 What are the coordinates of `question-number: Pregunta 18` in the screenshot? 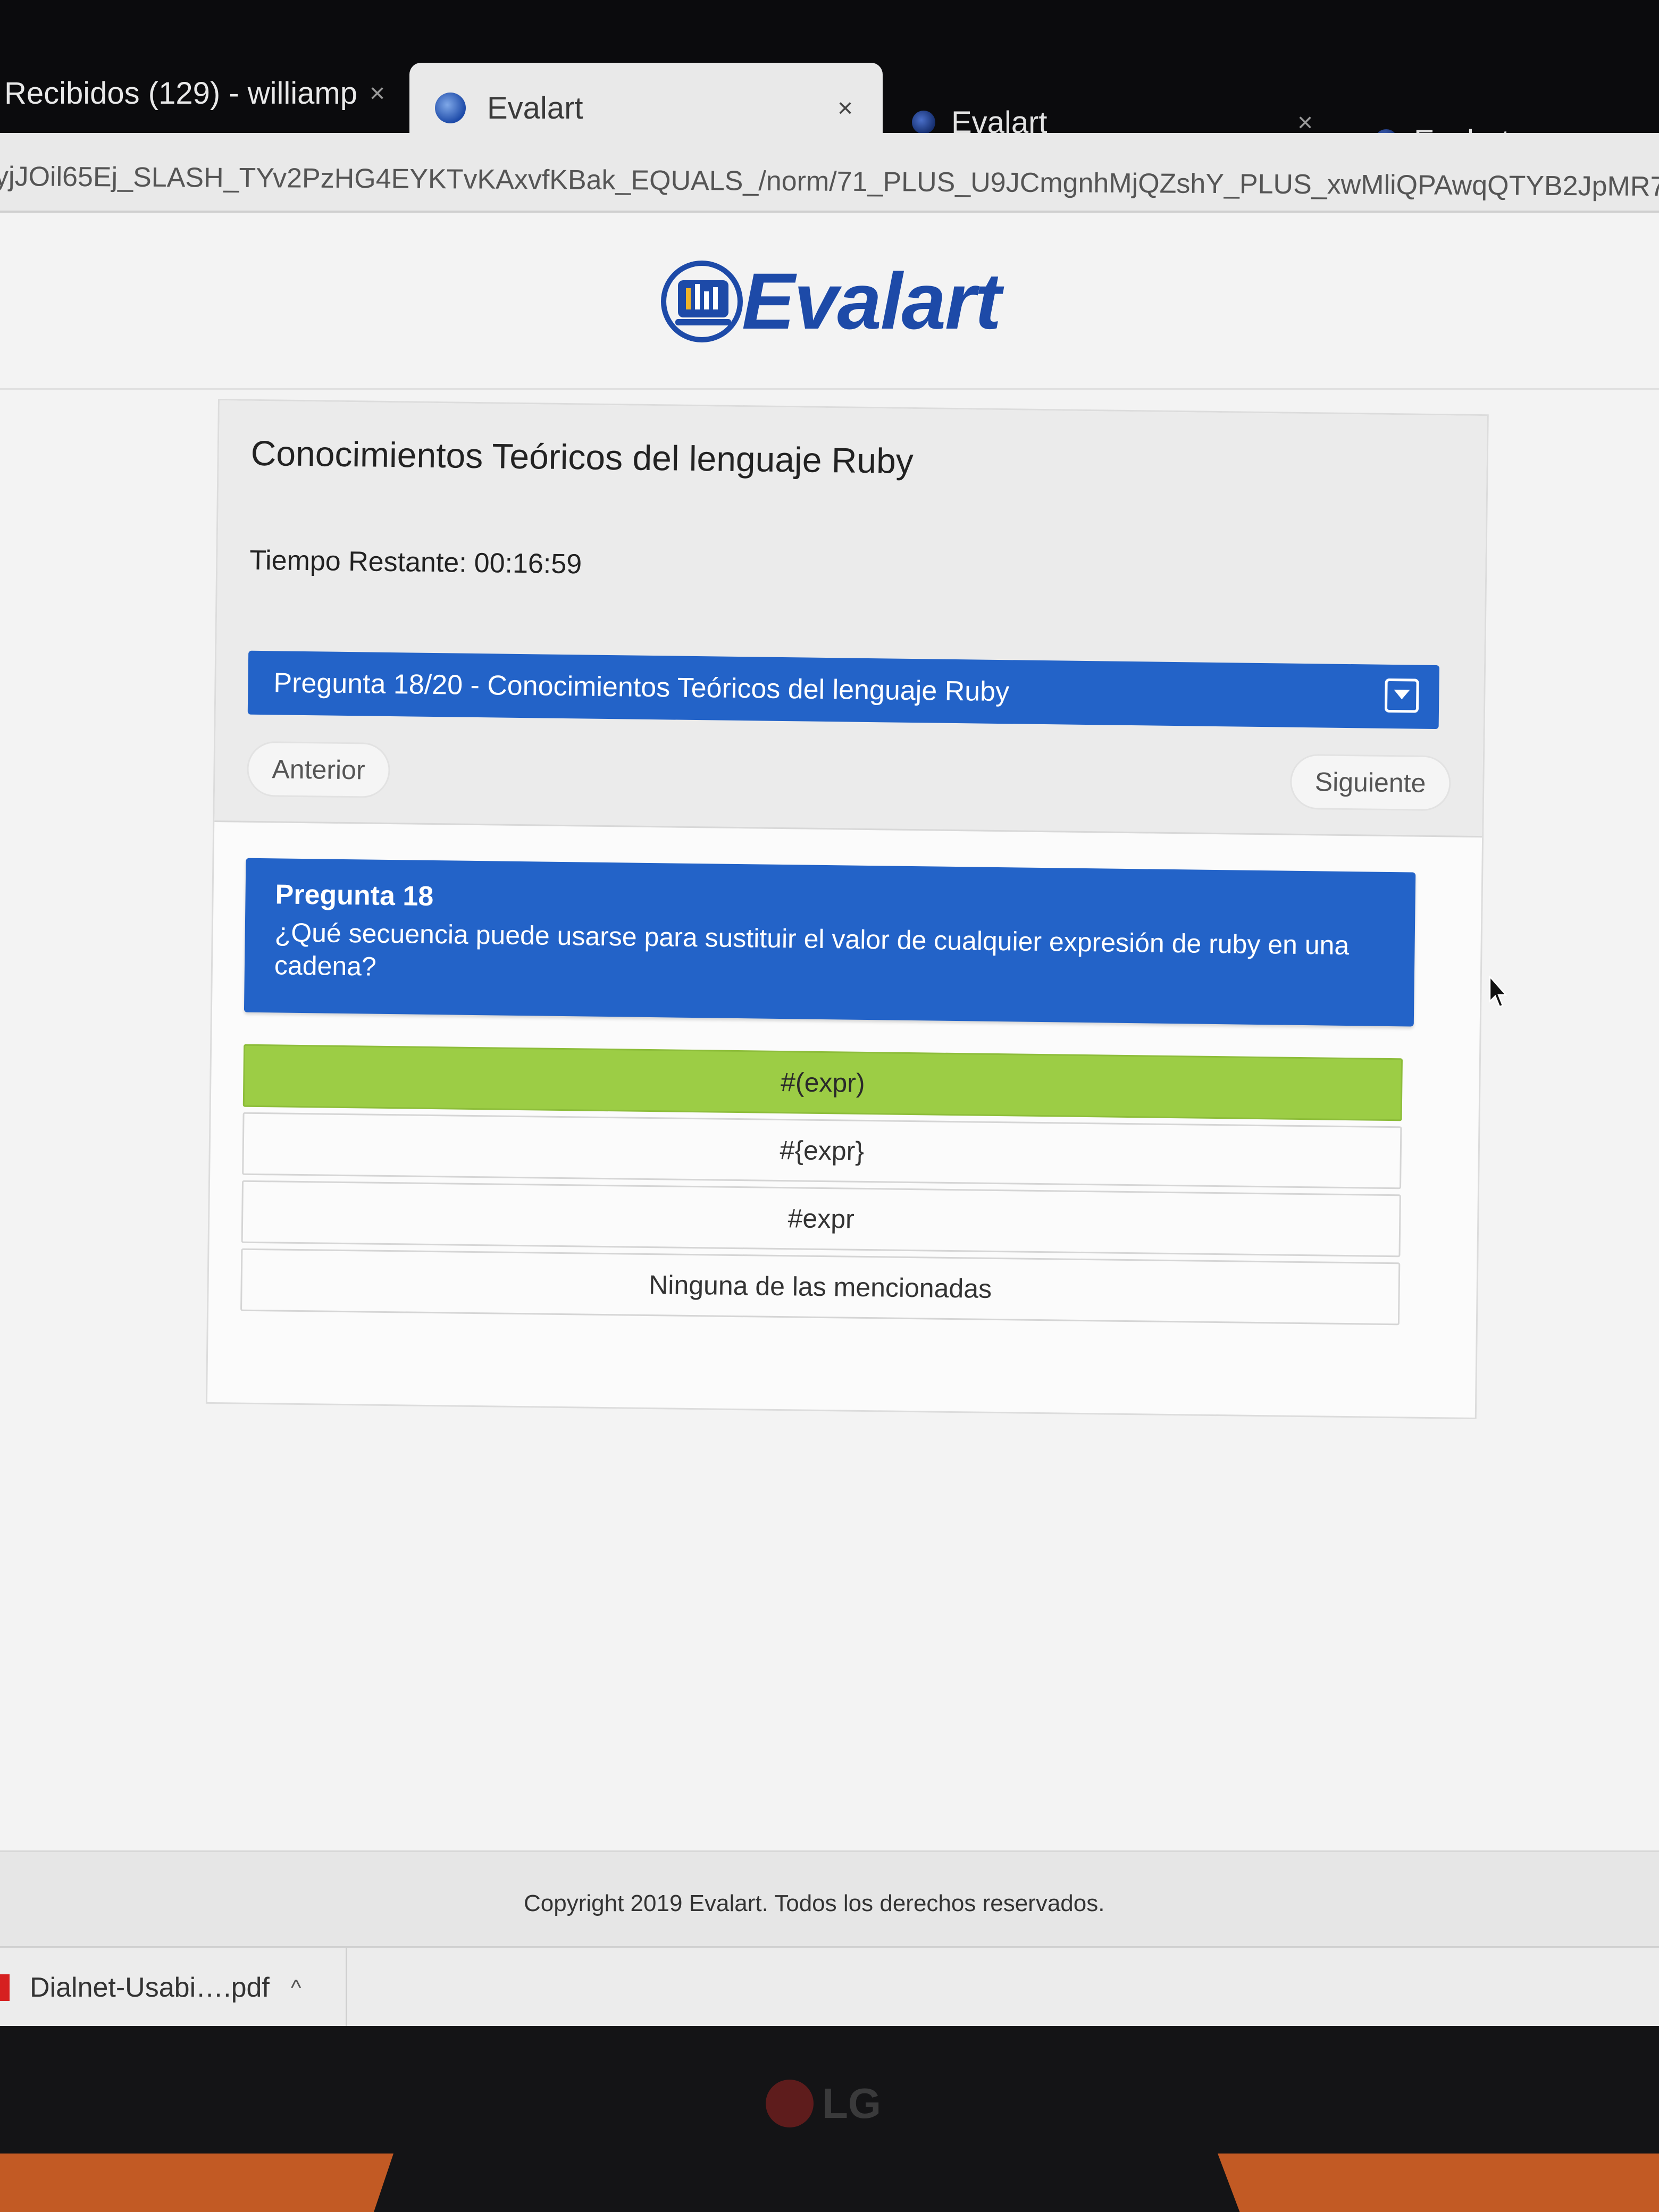 It's located at (354, 895).